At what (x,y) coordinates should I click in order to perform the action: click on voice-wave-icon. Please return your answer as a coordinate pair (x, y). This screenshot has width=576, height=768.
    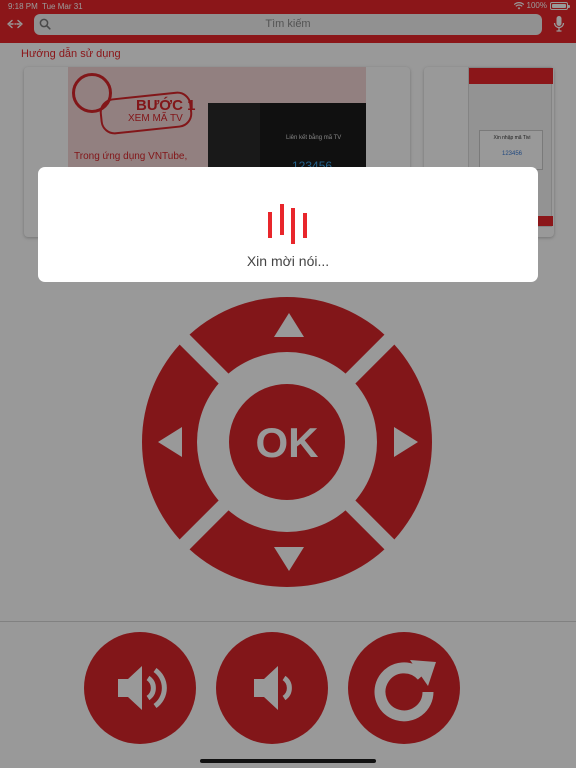
    Looking at the image, I should click on (287, 224).